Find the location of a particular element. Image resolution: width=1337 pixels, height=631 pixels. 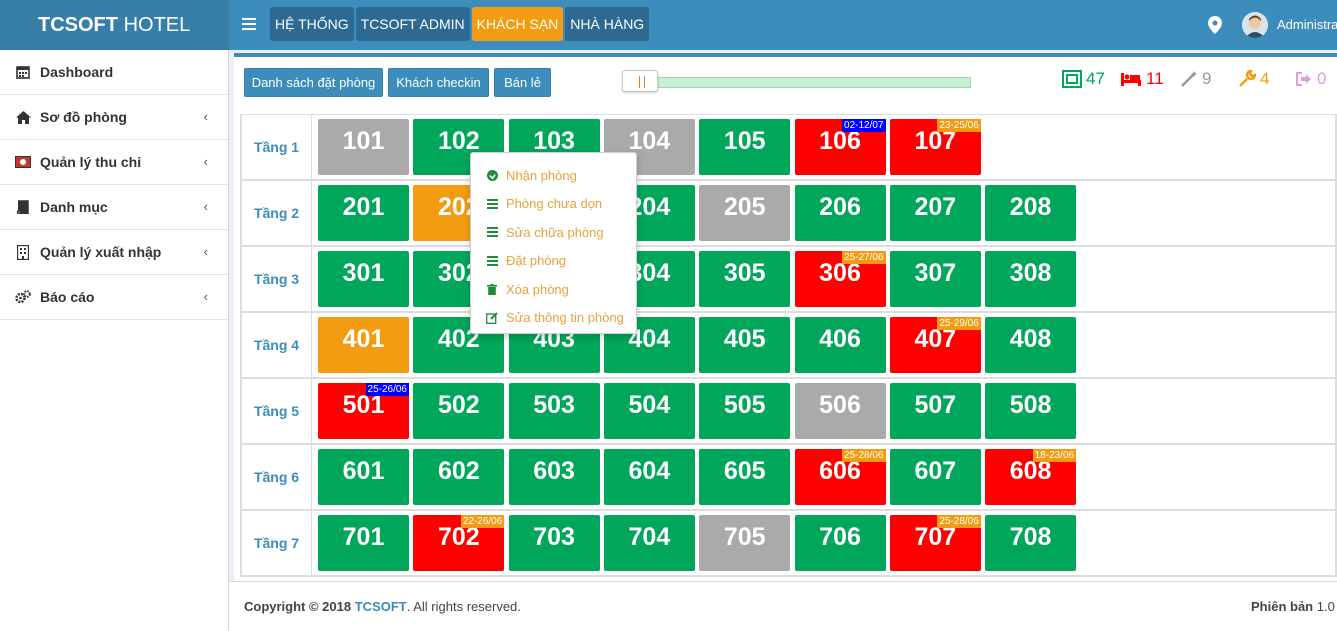

room-106: 106 02-12/07 is located at coordinates (840, 147).